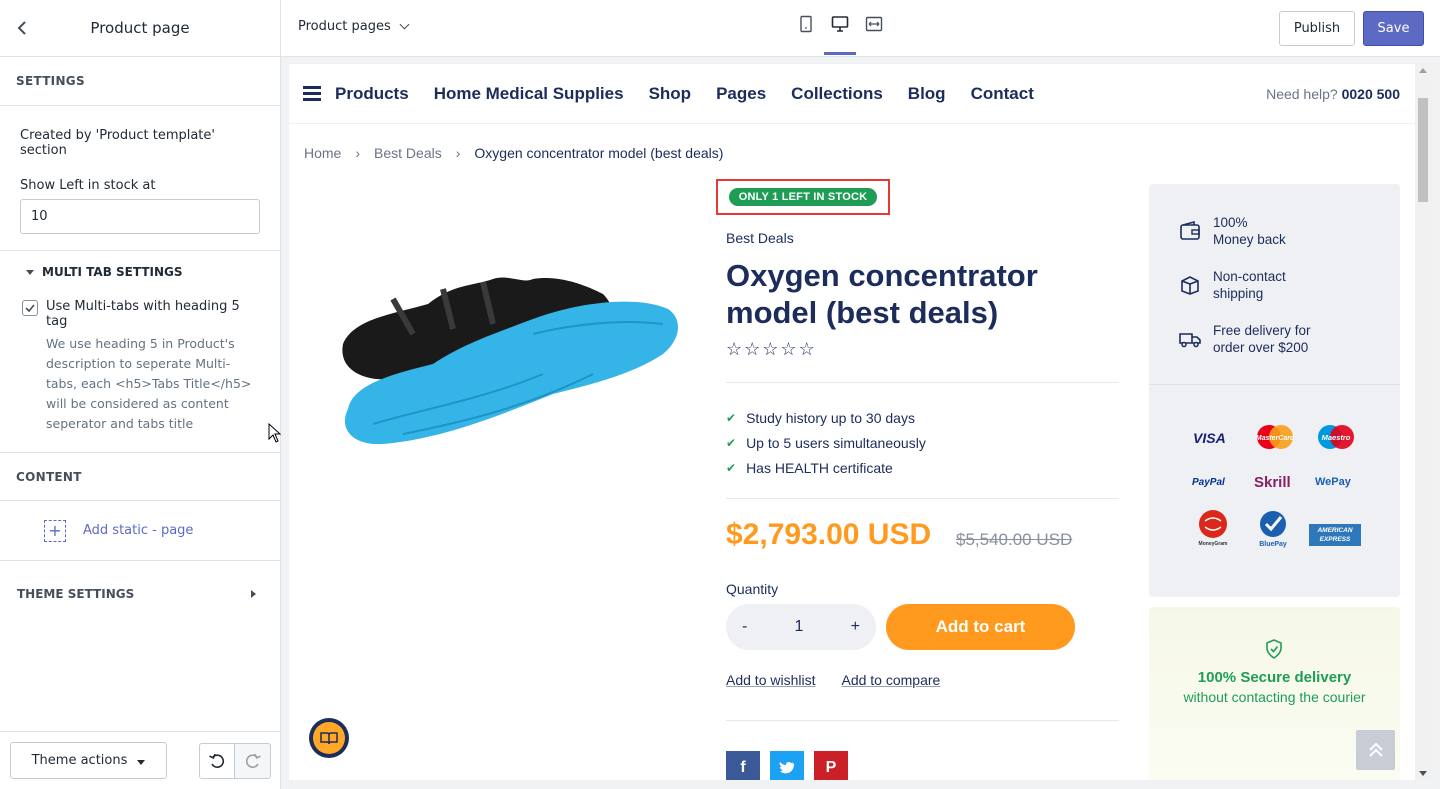  I want to click on theme-settings-heading: THEME SETTINGS, so click(76, 594).